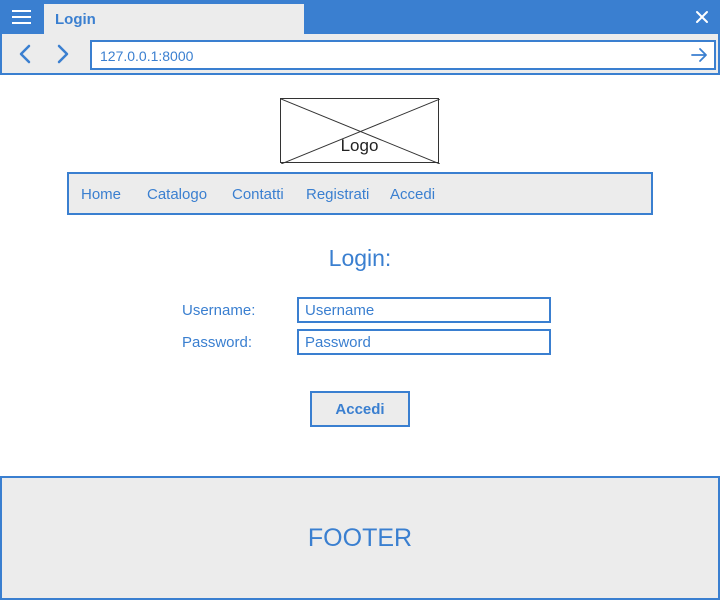 The image size is (720, 600). Describe the element at coordinates (258, 194) in the screenshot. I see `nav-contatti: Contatti` at that location.